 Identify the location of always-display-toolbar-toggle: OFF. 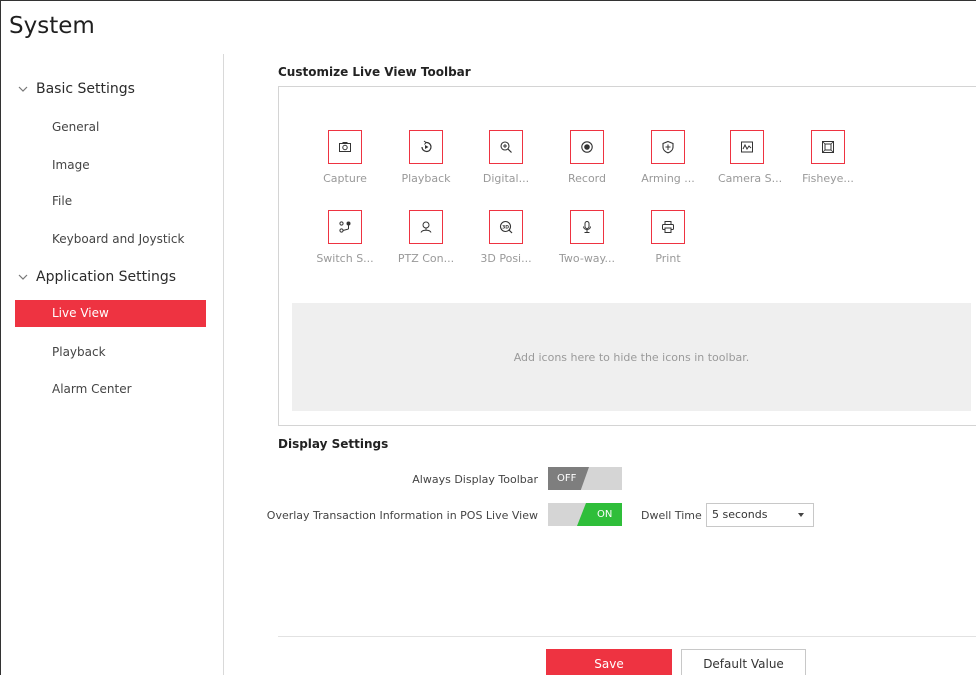
(585, 478).